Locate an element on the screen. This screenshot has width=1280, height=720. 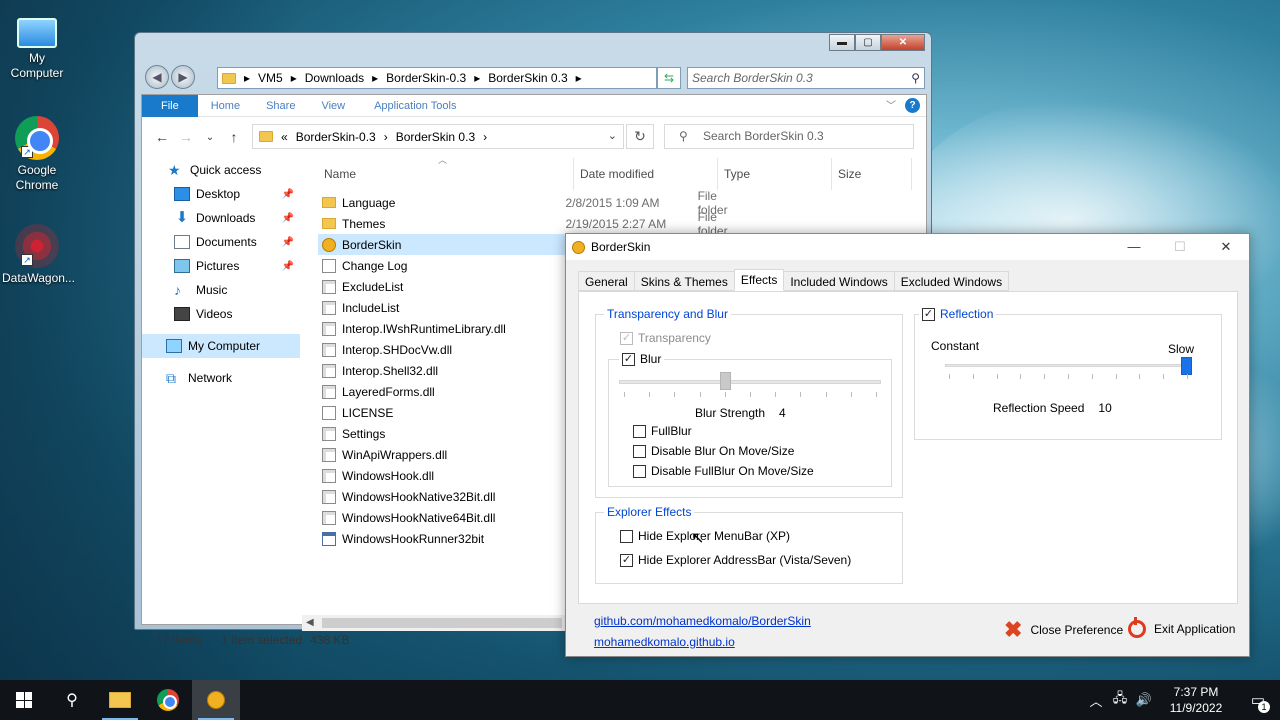
hide-addressbar-checkbox: ✓ Hide Explorer AddressBar (Vista/Seven) is located at coordinates (735, 560).